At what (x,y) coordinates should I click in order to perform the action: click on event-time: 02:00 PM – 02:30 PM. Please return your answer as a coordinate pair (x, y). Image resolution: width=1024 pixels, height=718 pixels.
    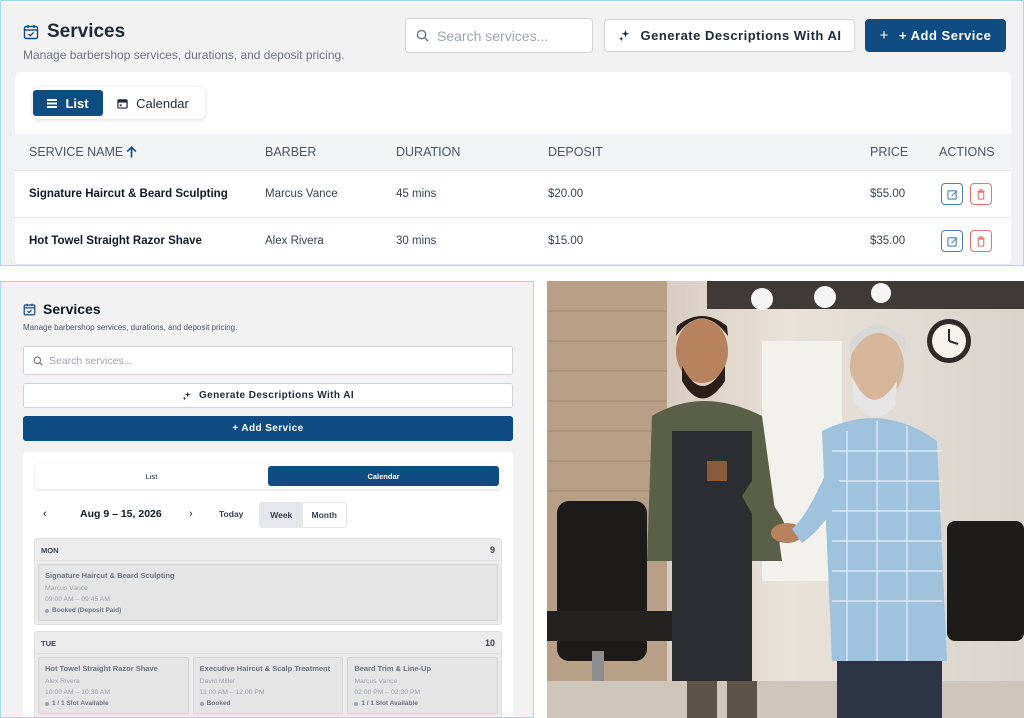
    Looking at the image, I should click on (387, 692).